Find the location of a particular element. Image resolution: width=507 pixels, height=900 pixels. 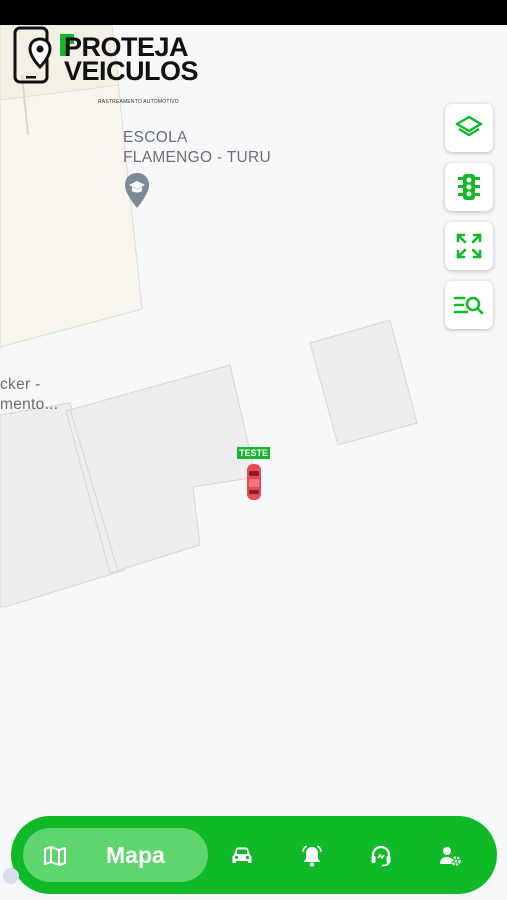

vehicle-marker is located at coordinates (254, 482).